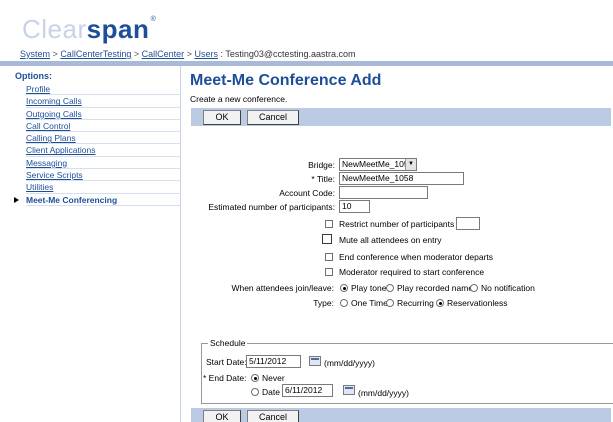 This screenshot has width=613, height=422. I want to click on radio-play-recorded-name-label: Play recorded name, so click(435, 288).